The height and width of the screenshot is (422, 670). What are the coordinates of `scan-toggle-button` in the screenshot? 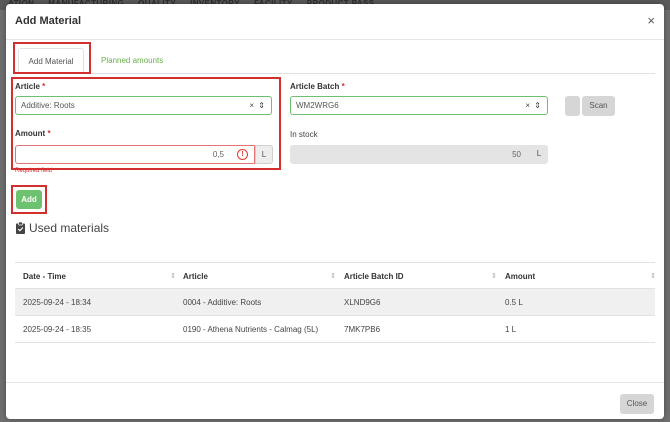 It's located at (572, 106).